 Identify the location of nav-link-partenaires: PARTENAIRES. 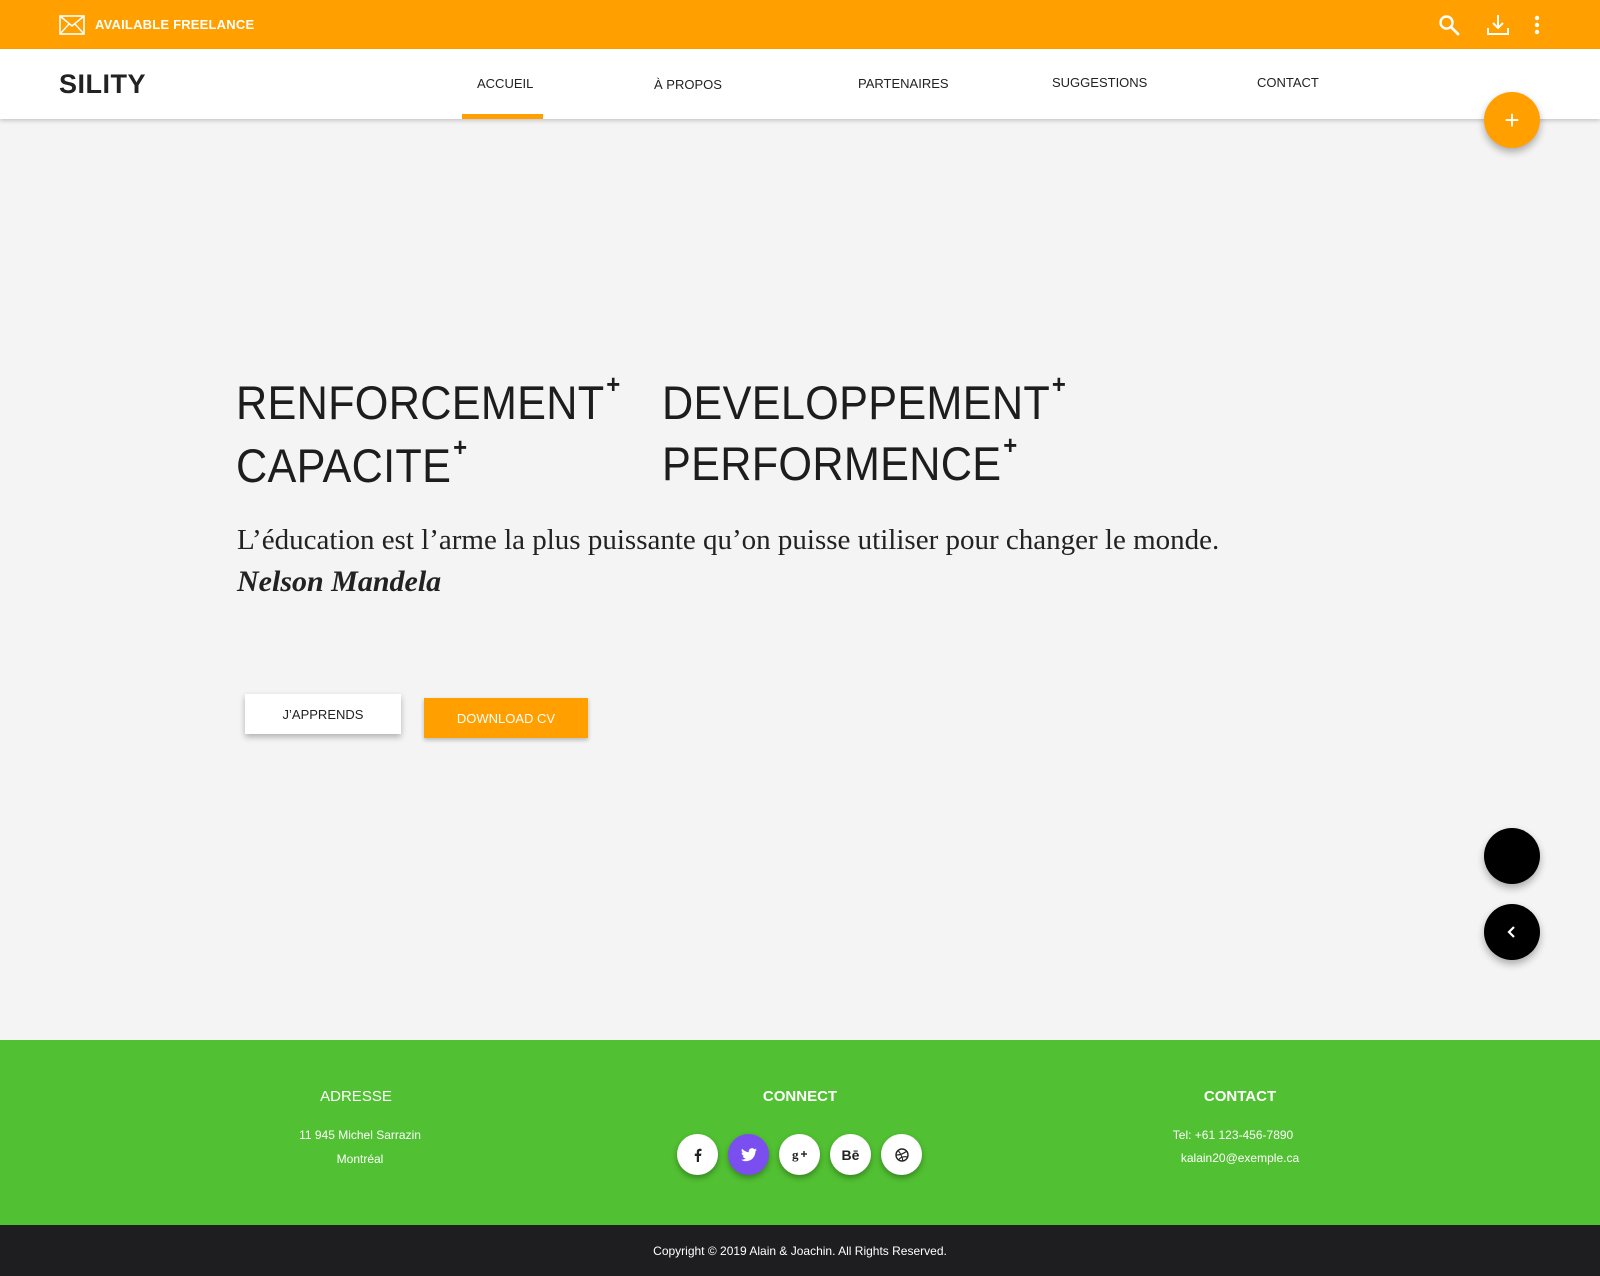
(903, 83).